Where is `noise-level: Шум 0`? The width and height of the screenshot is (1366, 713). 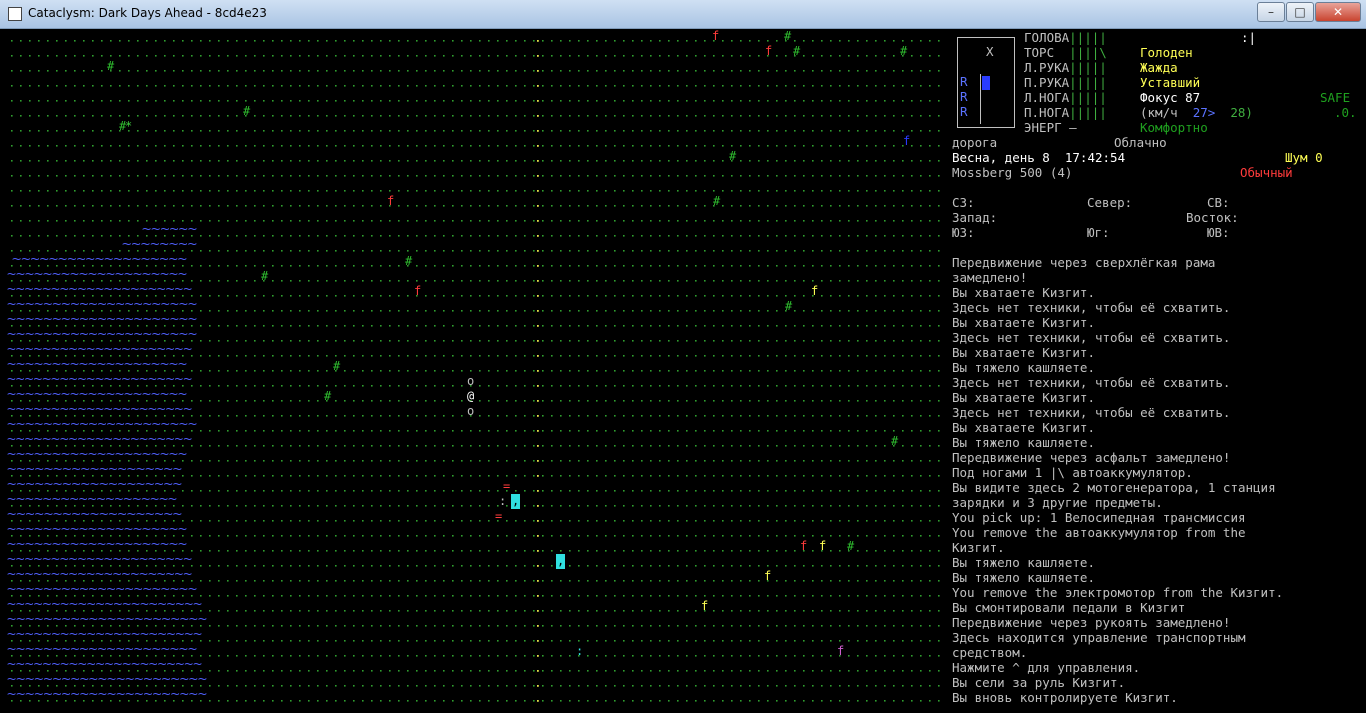 noise-level: Шум 0 is located at coordinates (1304, 157).